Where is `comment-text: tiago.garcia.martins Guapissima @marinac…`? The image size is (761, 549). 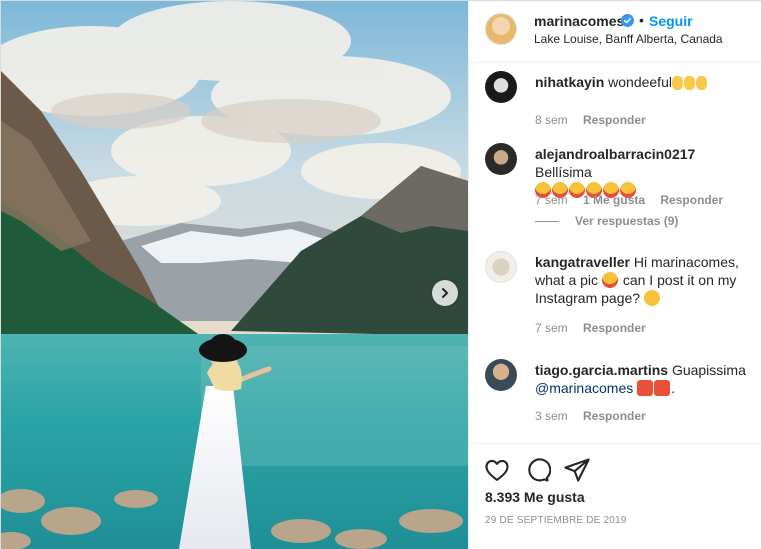
comment-text: tiago.garcia.martins Guapissima @marinac… is located at coordinates (645, 379).